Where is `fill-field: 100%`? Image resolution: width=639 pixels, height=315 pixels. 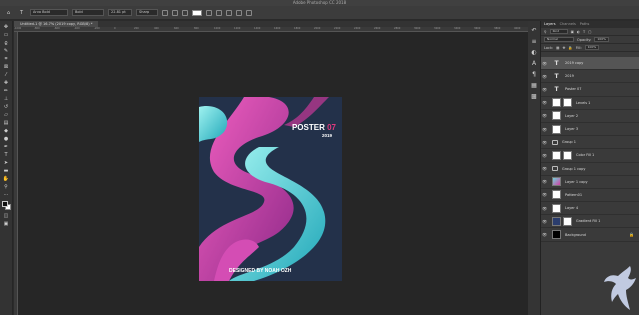
fill-field: 100% is located at coordinates (592, 47).